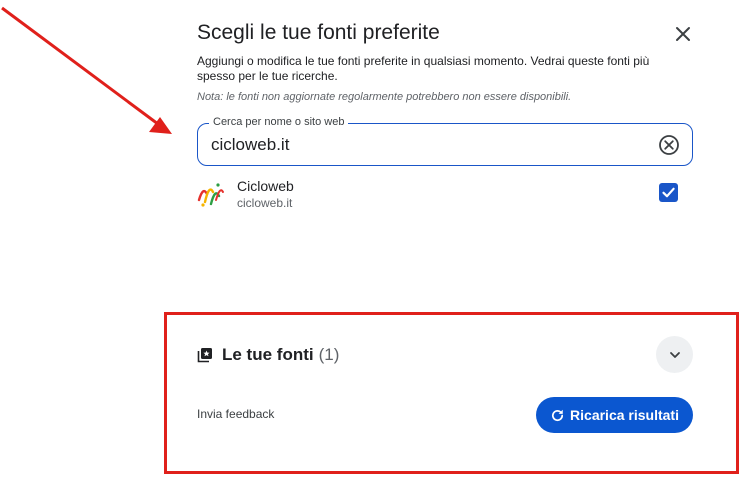 The height and width of the screenshot is (479, 745). I want to click on sources-stack-icon, so click(204, 355).